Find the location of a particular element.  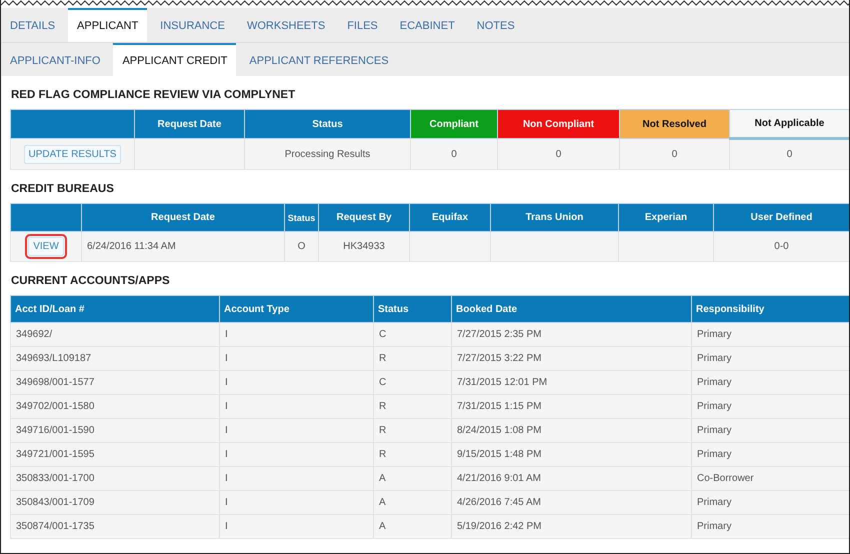

table-cell: 0-0 is located at coordinates (781, 247).